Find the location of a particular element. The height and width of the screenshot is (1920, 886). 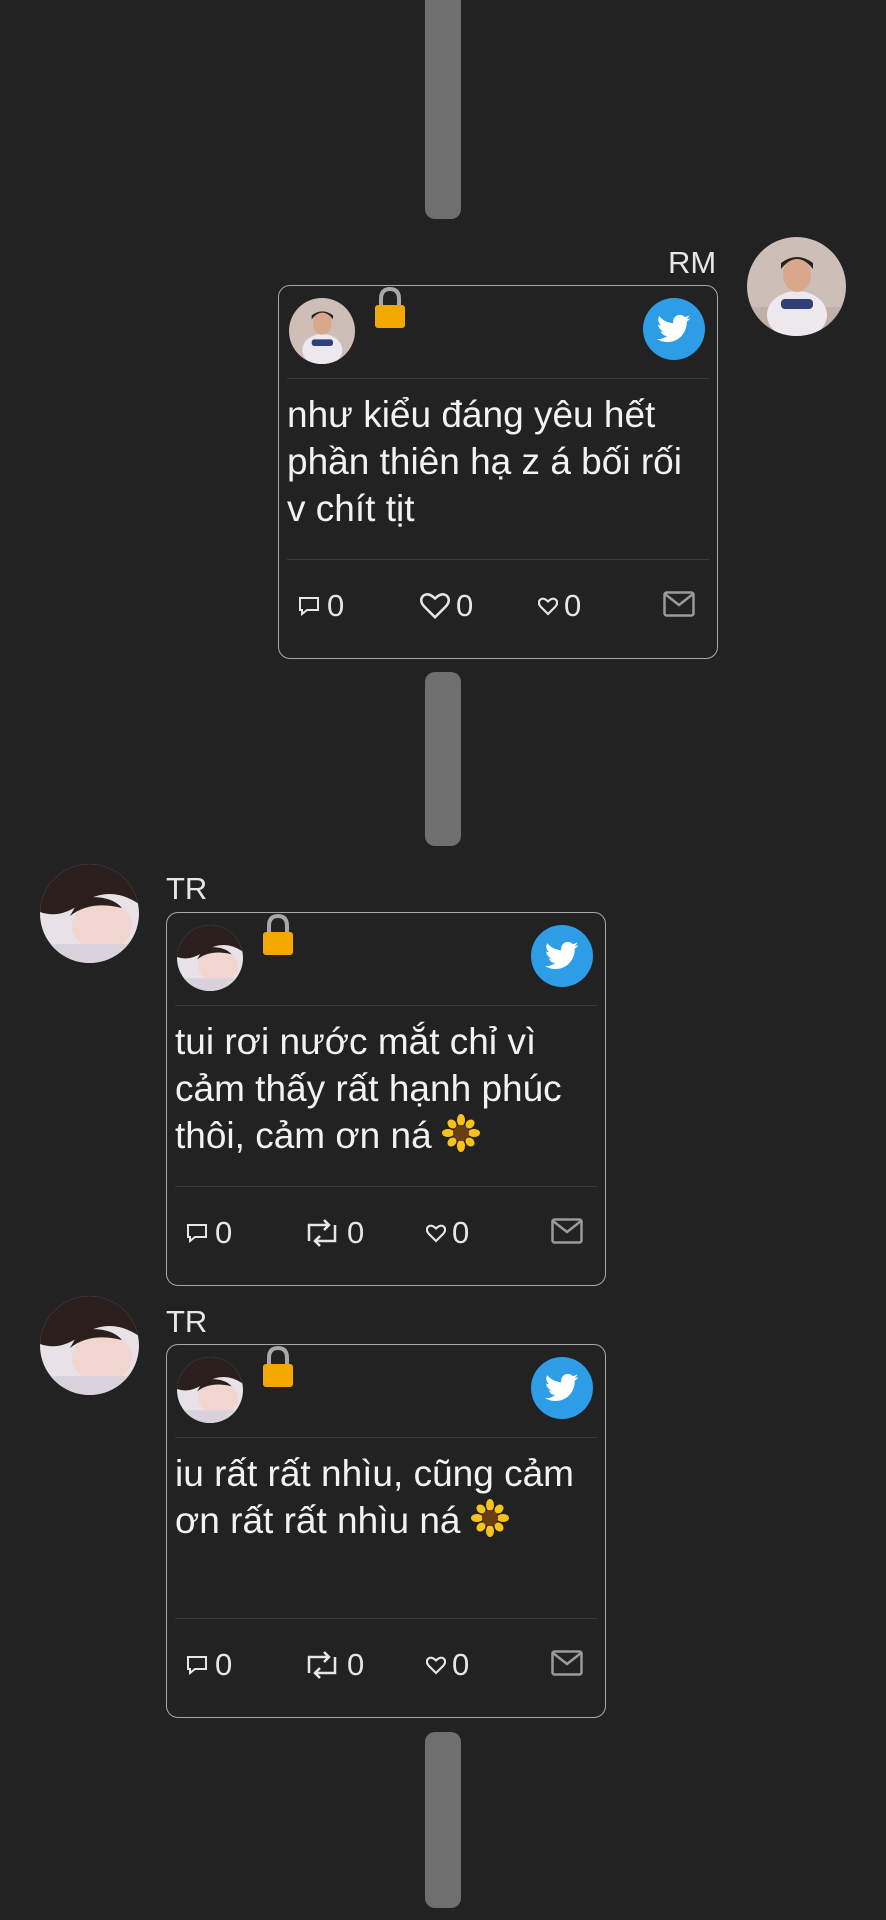

heart-count: 0 is located at coordinates (573, 605).